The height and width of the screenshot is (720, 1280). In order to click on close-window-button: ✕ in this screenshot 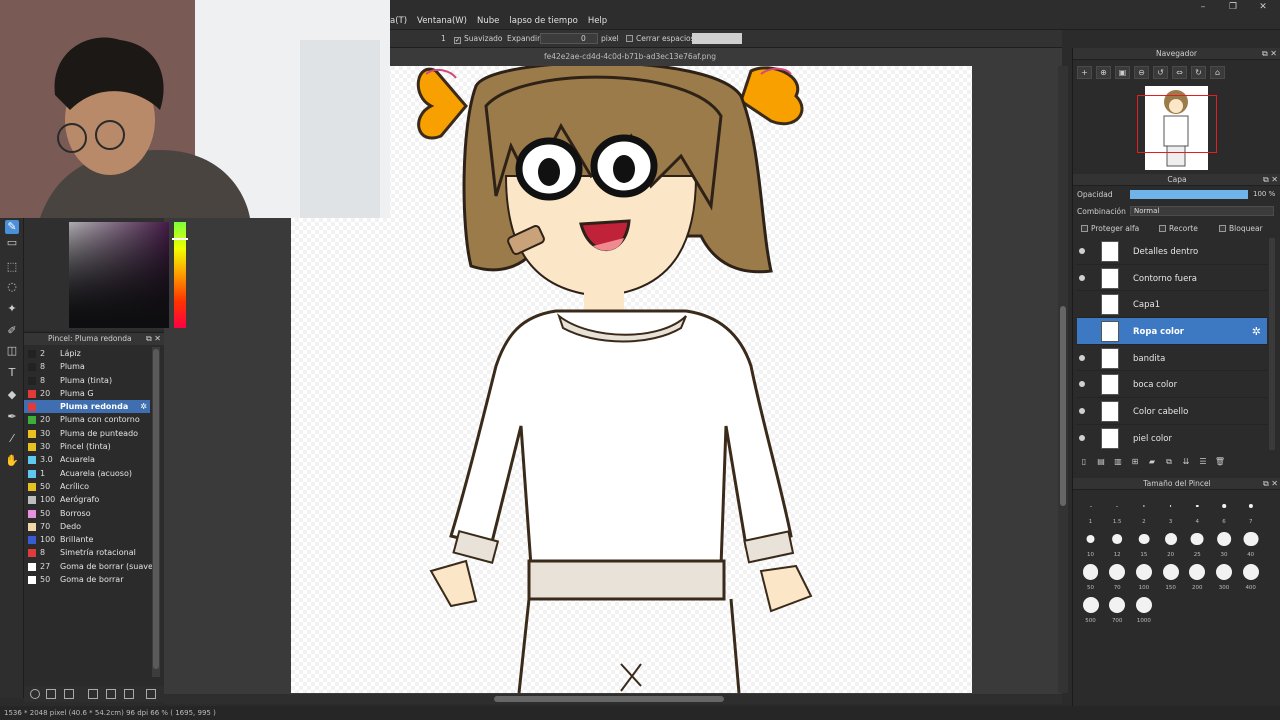, I will do `click(1263, 7)`.